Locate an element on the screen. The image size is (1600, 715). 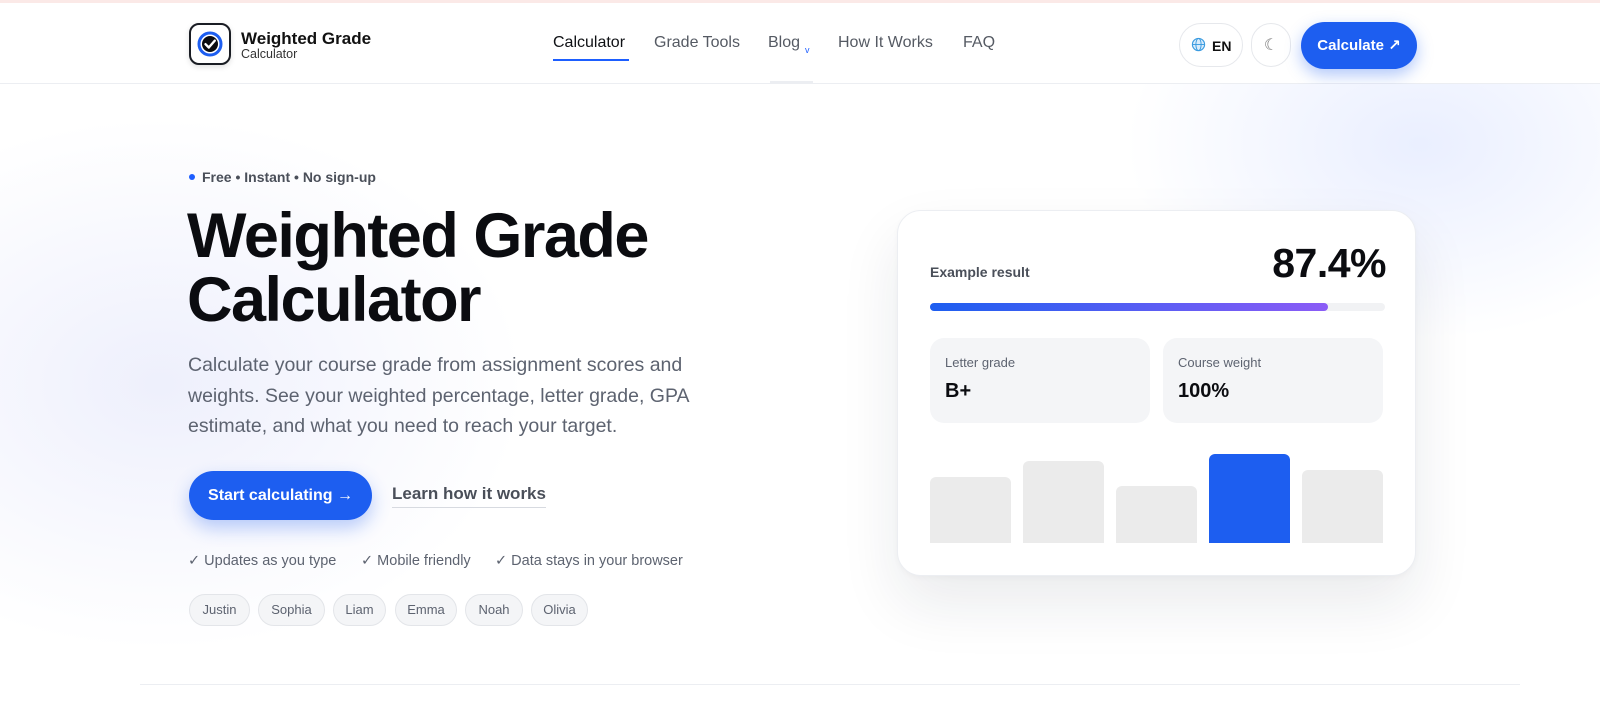
nav-grade-tools: Grade Tools is located at coordinates (697, 43).